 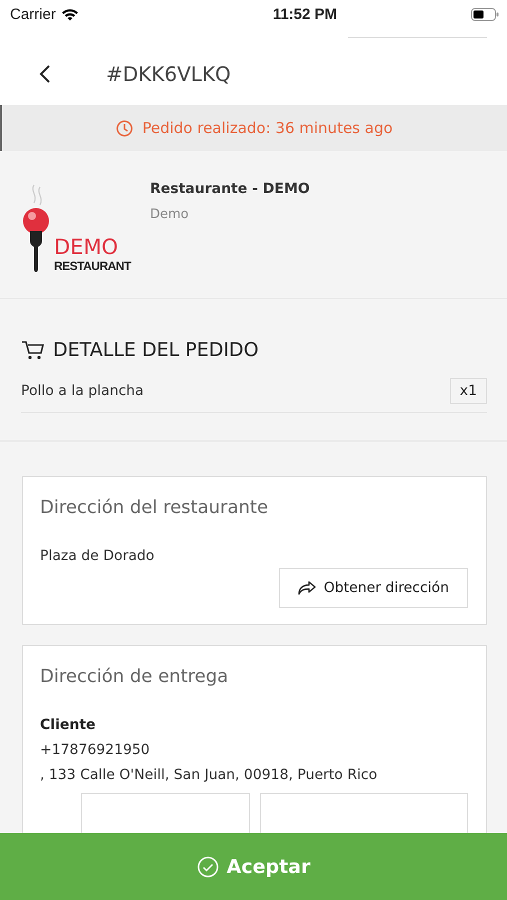 What do you see at coordinates (125, 128) in the screenshot?
I see `clock-icon` at bounding box center [125, 128].